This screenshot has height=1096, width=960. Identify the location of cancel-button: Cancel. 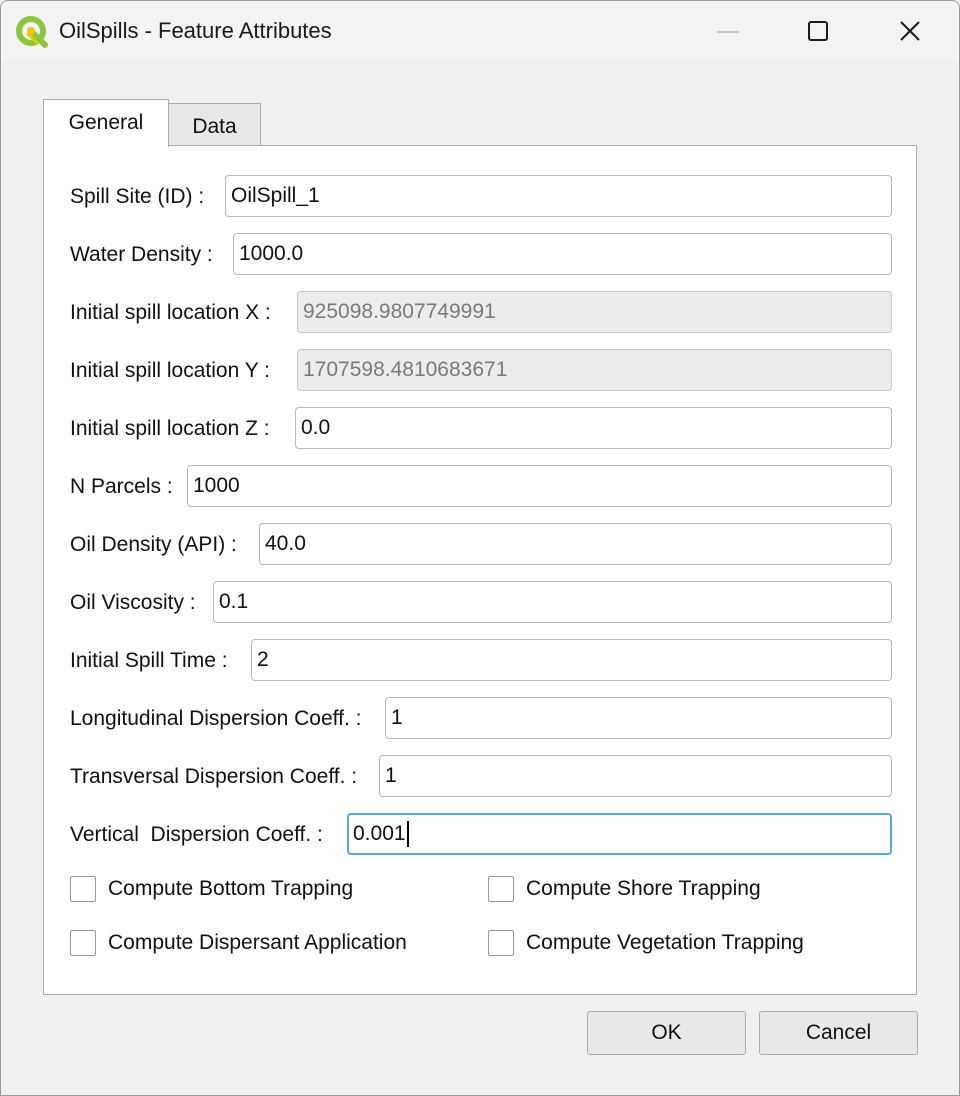
(838, 1033).